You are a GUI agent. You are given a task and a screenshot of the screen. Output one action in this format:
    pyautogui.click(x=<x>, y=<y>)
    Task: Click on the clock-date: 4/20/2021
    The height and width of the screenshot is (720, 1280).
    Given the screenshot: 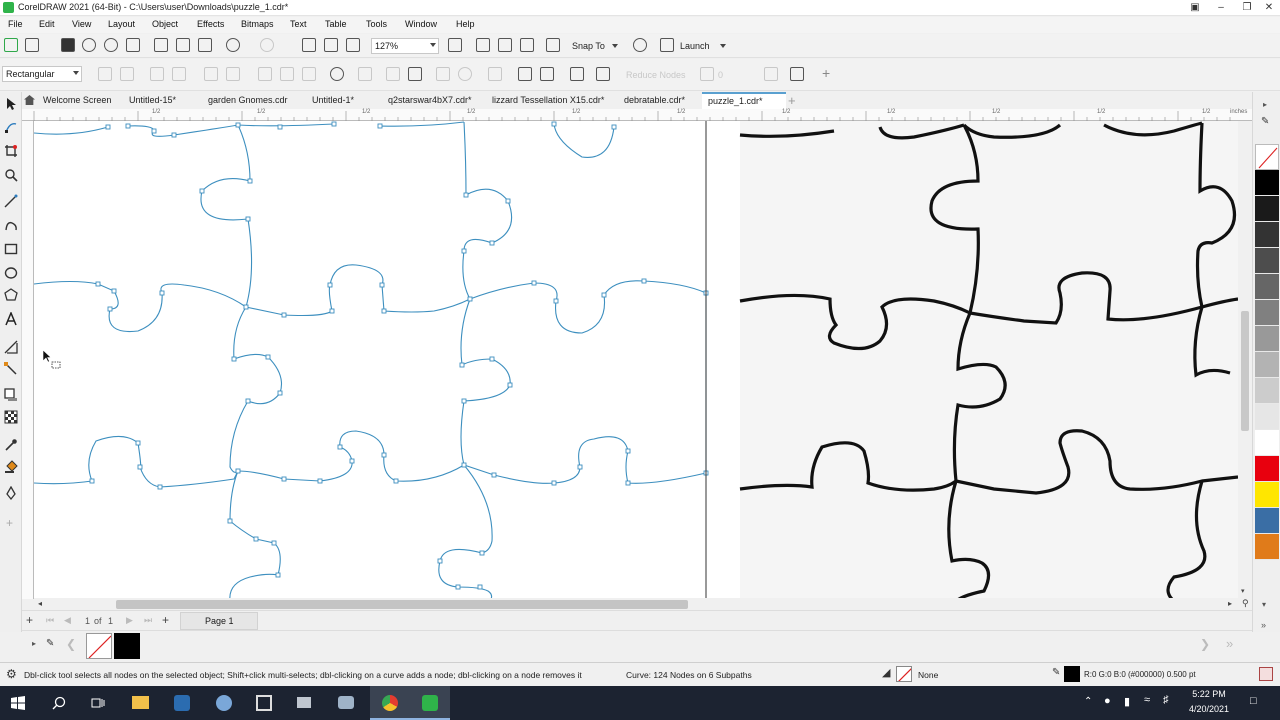 What is the action you would take?
    pyautogui.click(x=1209, y=709)
    